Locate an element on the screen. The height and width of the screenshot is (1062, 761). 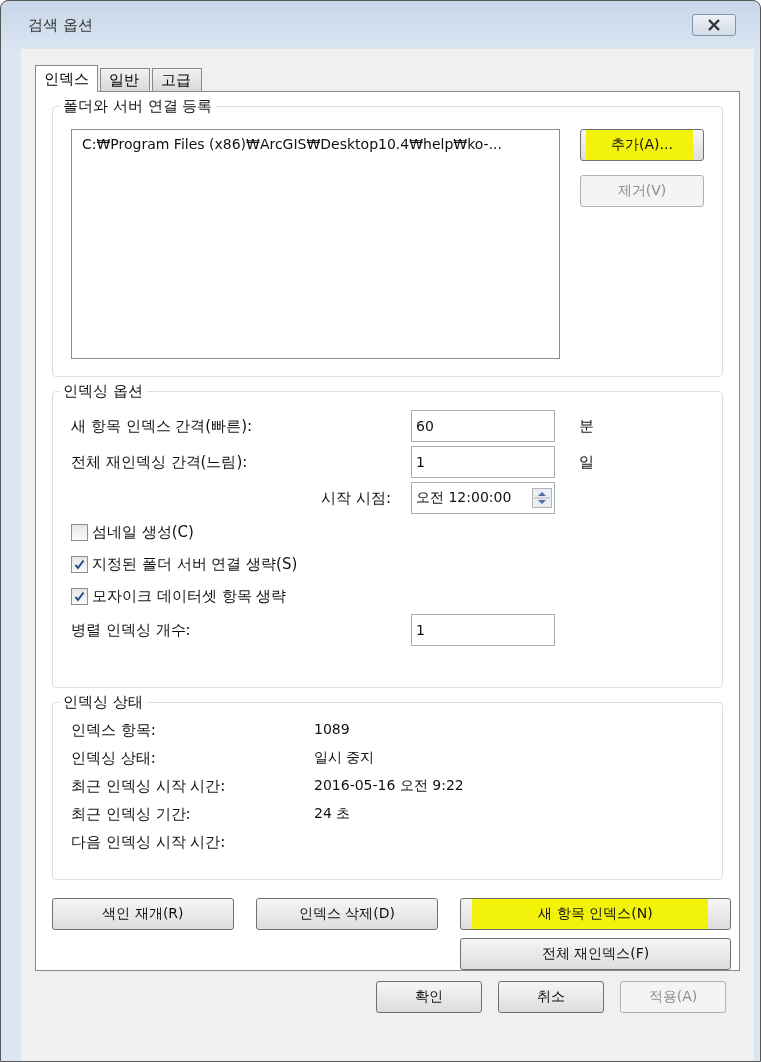
checkbox-label: 지정된 폴더 서버 연결 생략(S) is located at coordinates (195, 564).